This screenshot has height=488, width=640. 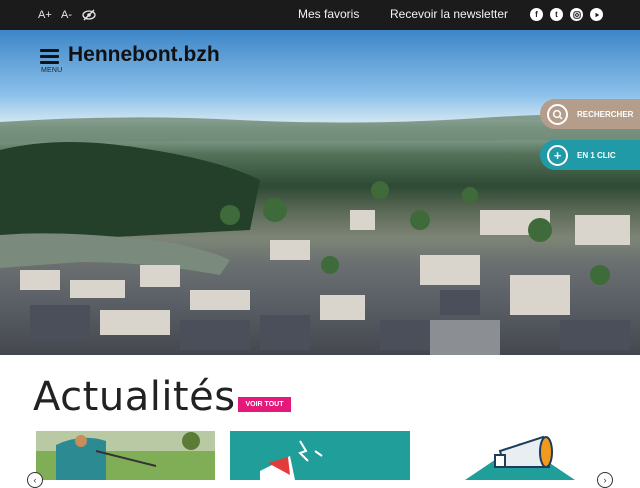 What do you see at coordinates (264, 404) in the screenshot?
I see `see-all-button: VOIR TOUT` at bounding box center [264, 404].